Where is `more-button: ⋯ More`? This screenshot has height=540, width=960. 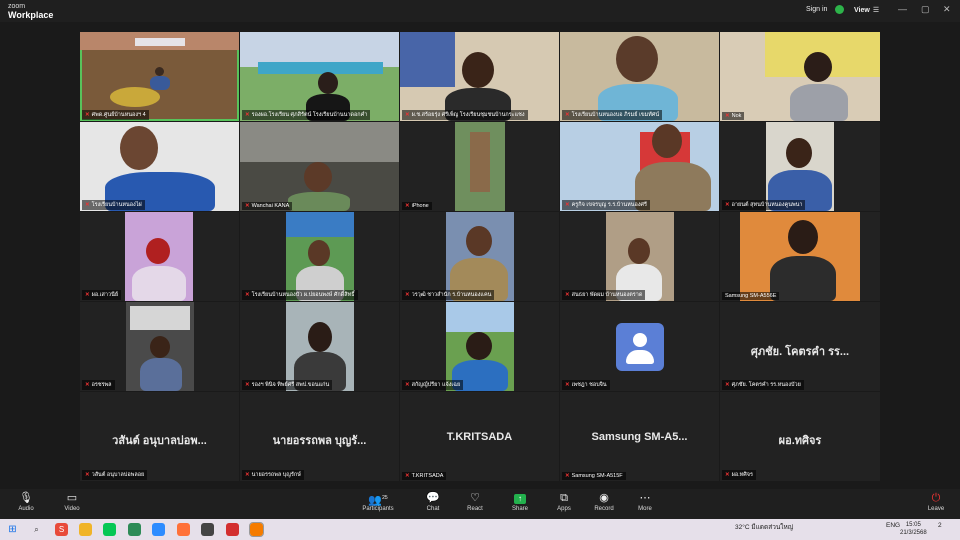
more-button: ⋯ More is located at coordinates (645, 502).